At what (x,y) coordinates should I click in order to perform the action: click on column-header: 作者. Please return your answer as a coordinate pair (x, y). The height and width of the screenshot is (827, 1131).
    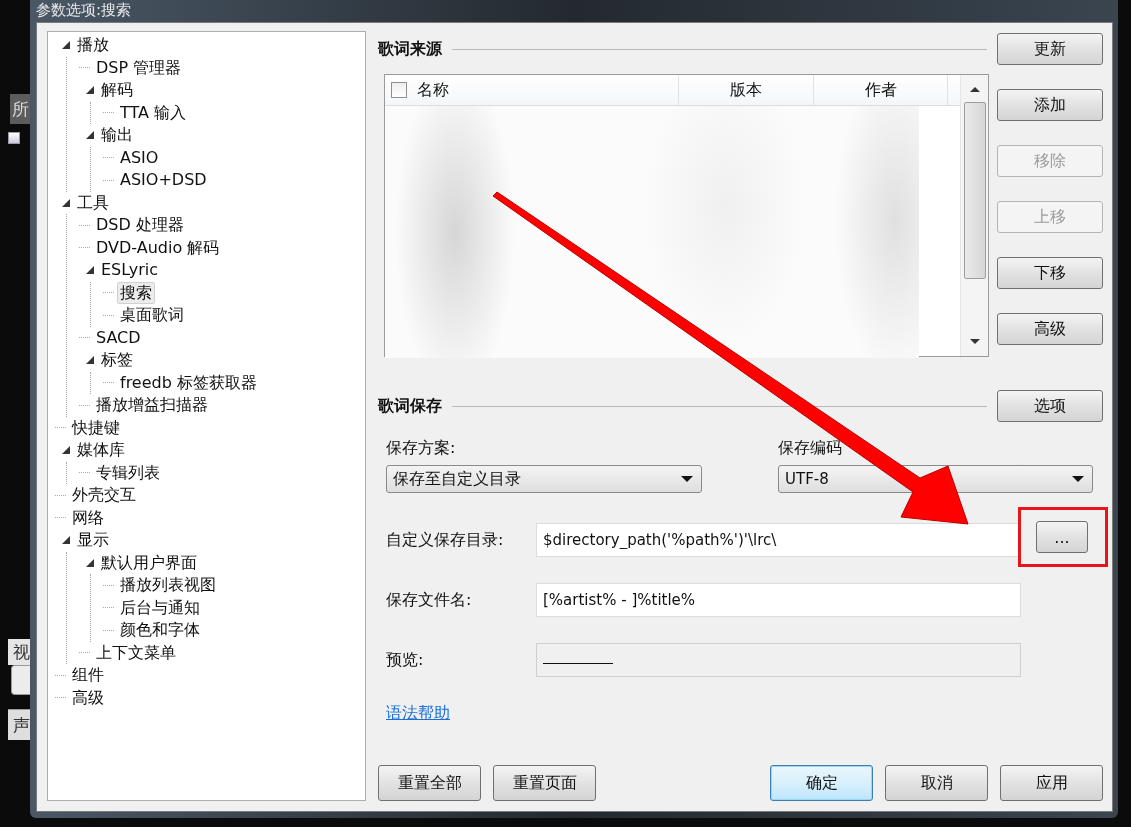
    Looking at the image, I should click on (881, 90).